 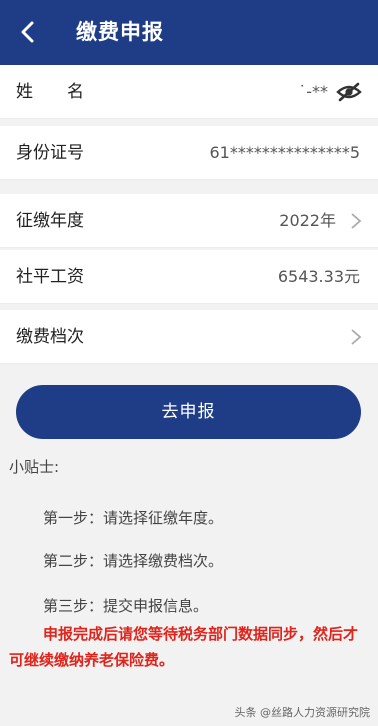 I want to click on name-label: 姓 名, so click(x=50, y=92).